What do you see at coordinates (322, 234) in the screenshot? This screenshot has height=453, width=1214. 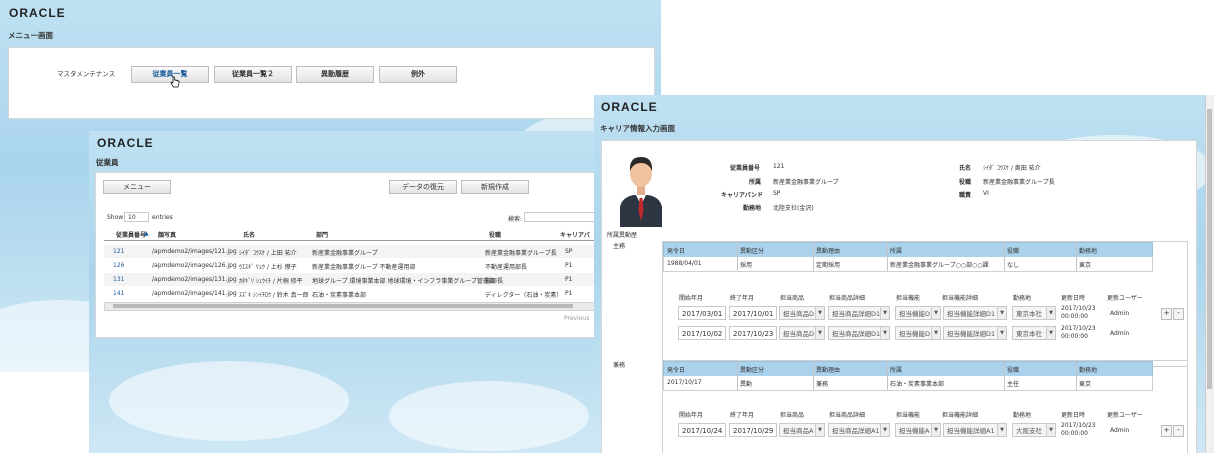 I see `col-dept: 部門` at bounding box center [322, 234].